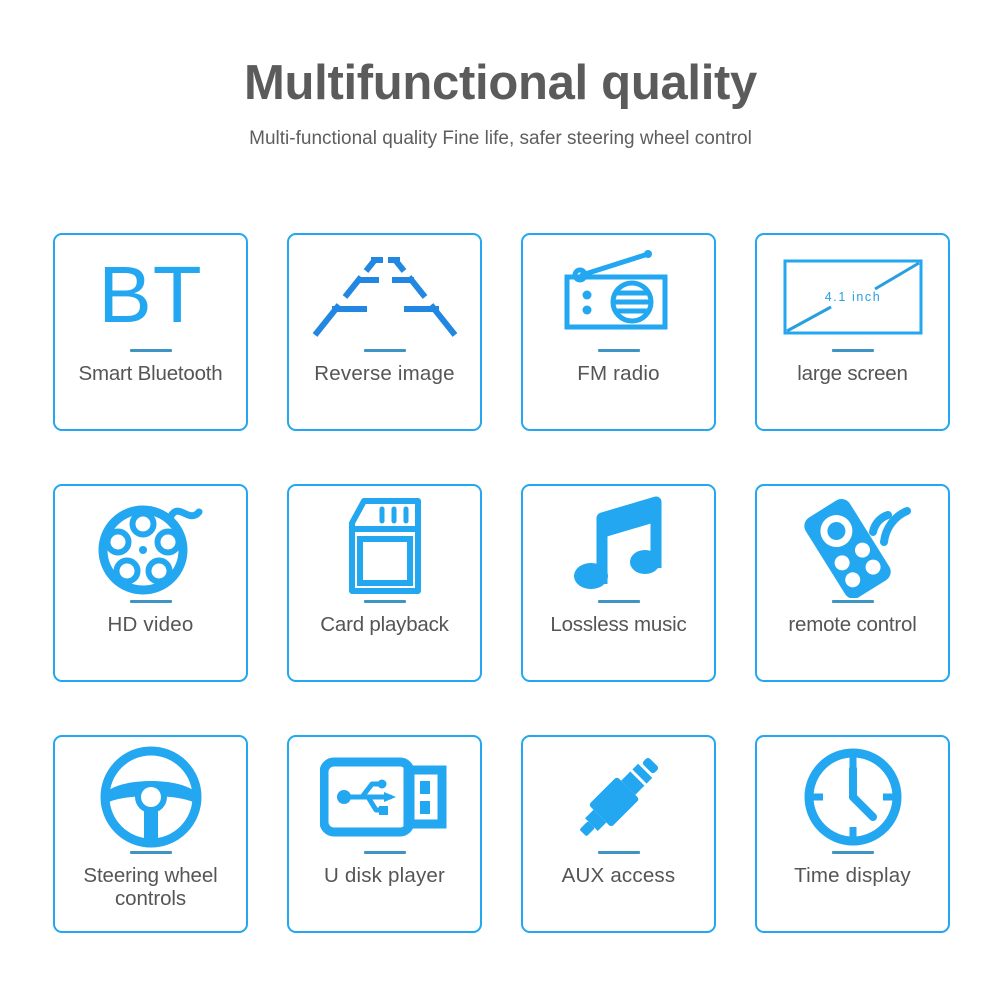 This screenshot has width=1001, height=984. I want to click on feature-card-u-disk-player: U disk player, so click(384, 834).